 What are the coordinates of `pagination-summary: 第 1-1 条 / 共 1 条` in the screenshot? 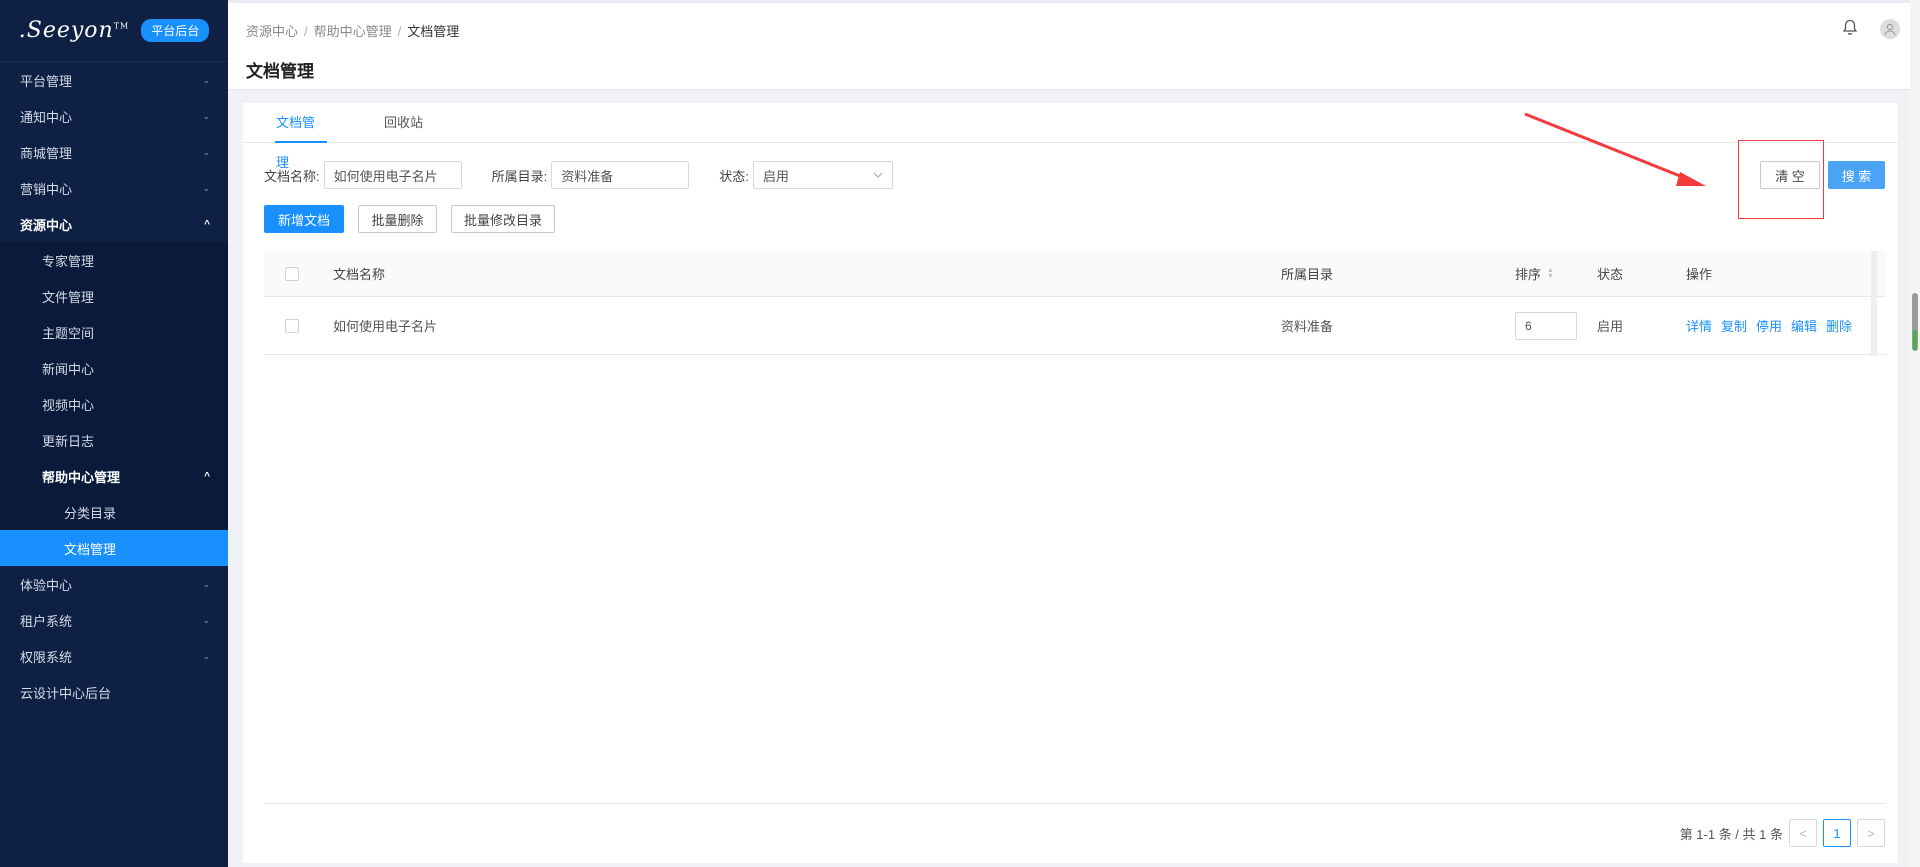 It's located at (1731, 834).